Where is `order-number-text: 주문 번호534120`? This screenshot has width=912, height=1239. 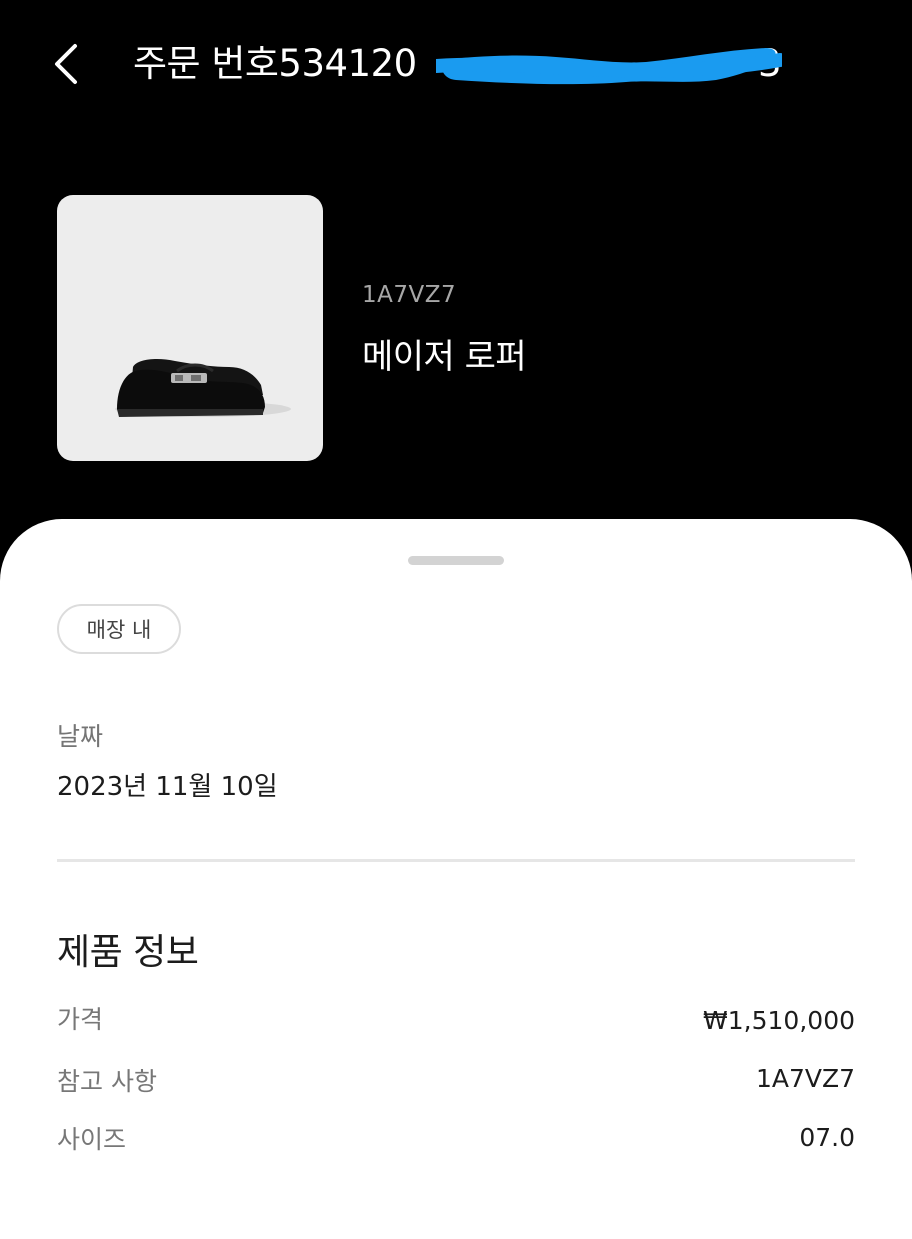 order-number-text: 주문 번호534120 is located at coordinates (275, 63).